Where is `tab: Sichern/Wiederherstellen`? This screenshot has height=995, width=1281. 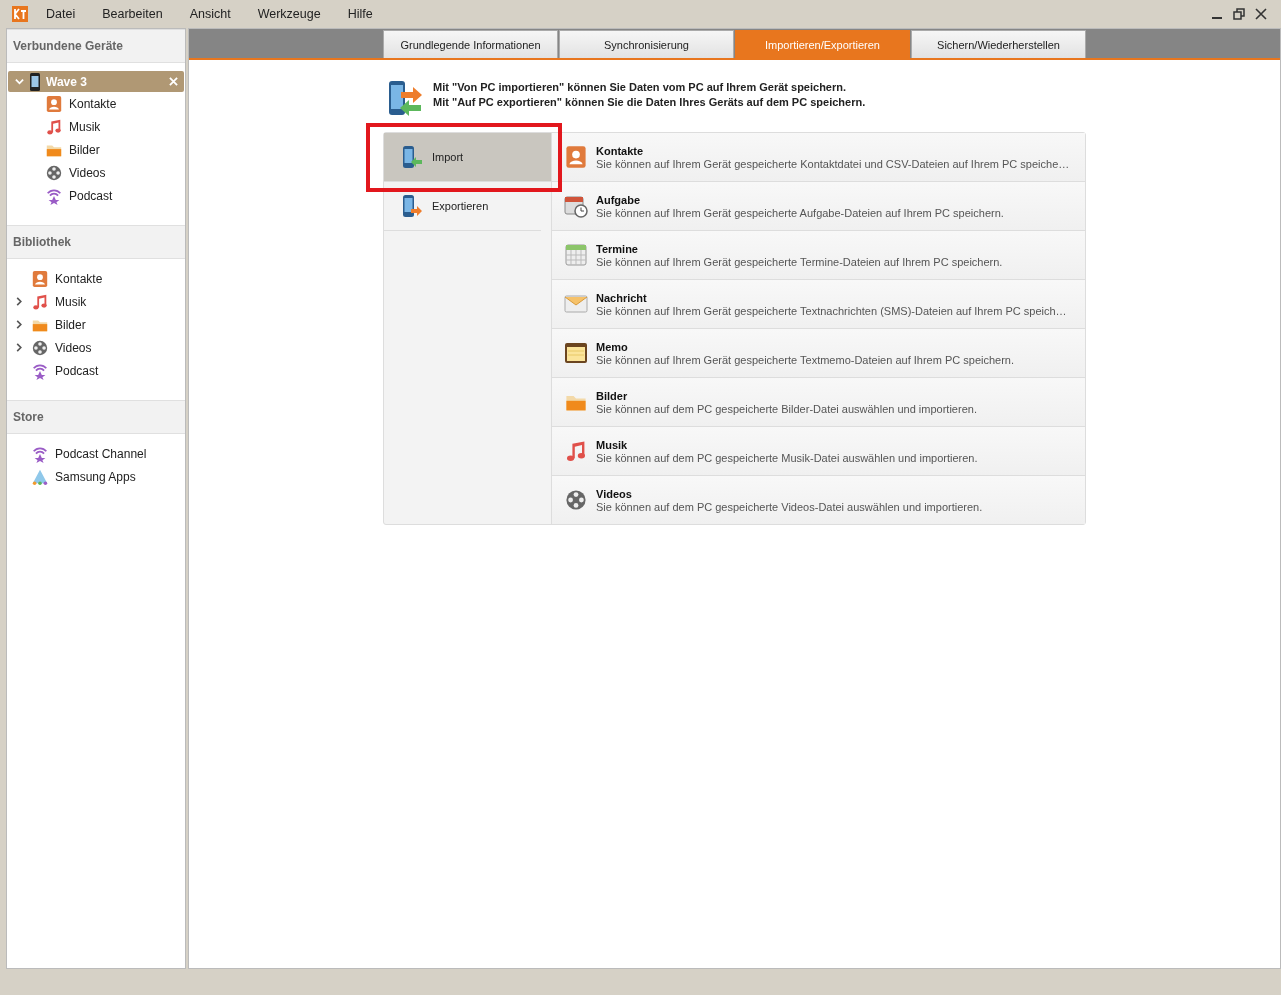
tab: Sichern/Wiederherstellen is located at coordinates (998, 44).